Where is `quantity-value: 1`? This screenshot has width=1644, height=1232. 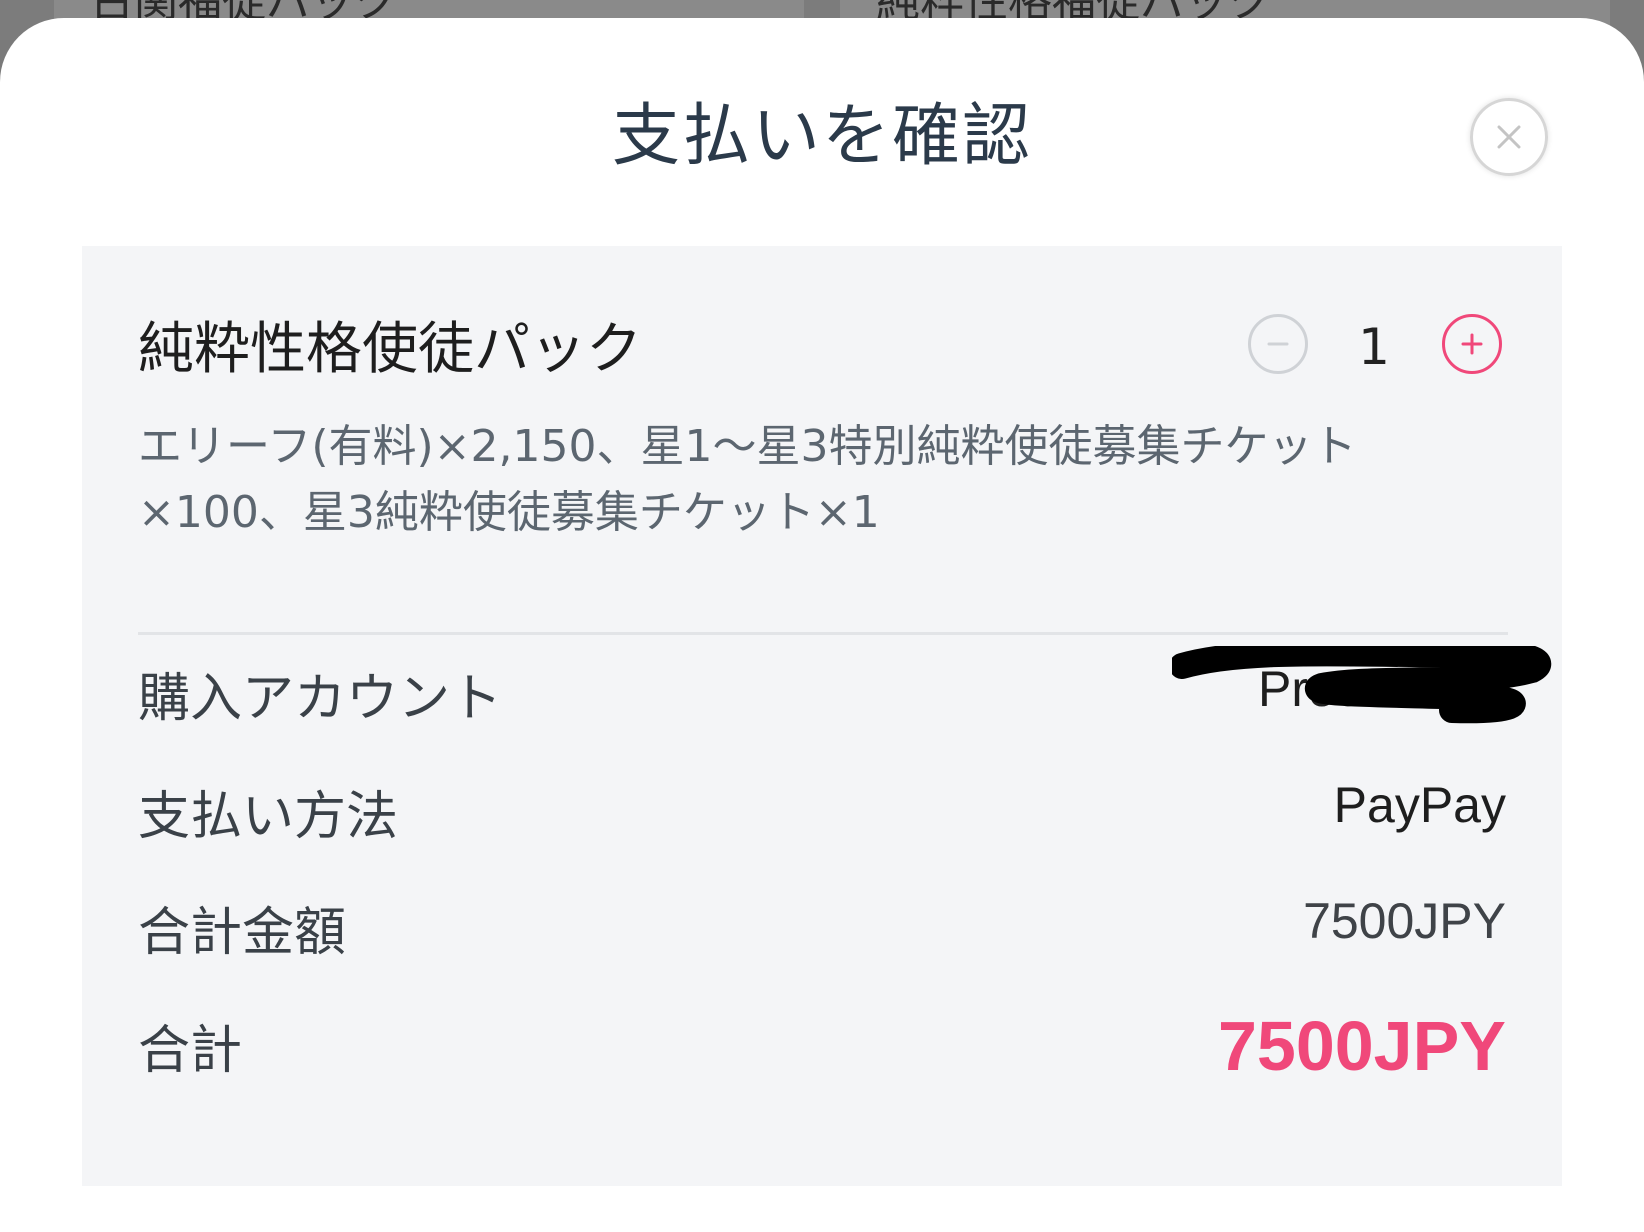
quantity-value: 1 is located at coordinates (1374, 347).